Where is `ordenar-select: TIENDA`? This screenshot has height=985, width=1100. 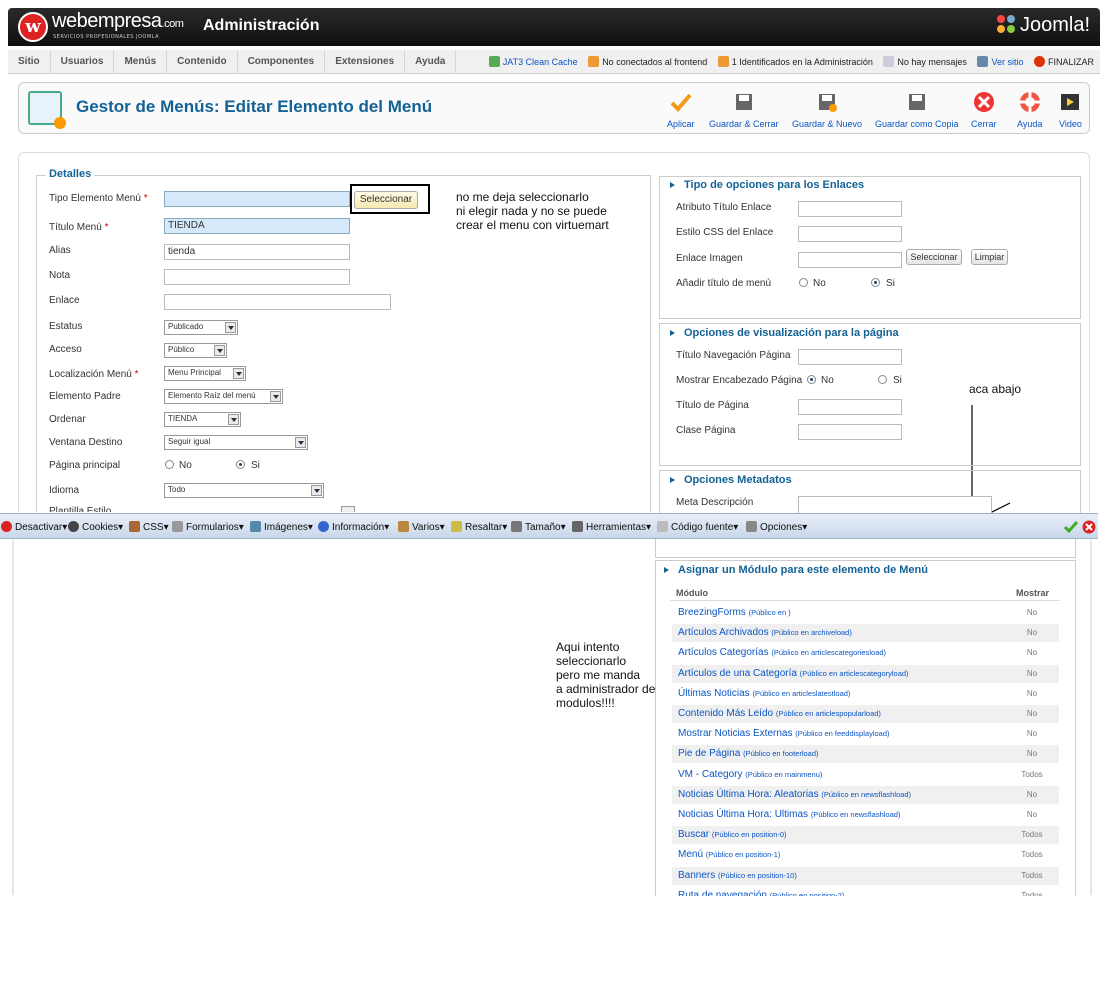 ordenar-select: TIENDA is located at coordinates (202, 419).